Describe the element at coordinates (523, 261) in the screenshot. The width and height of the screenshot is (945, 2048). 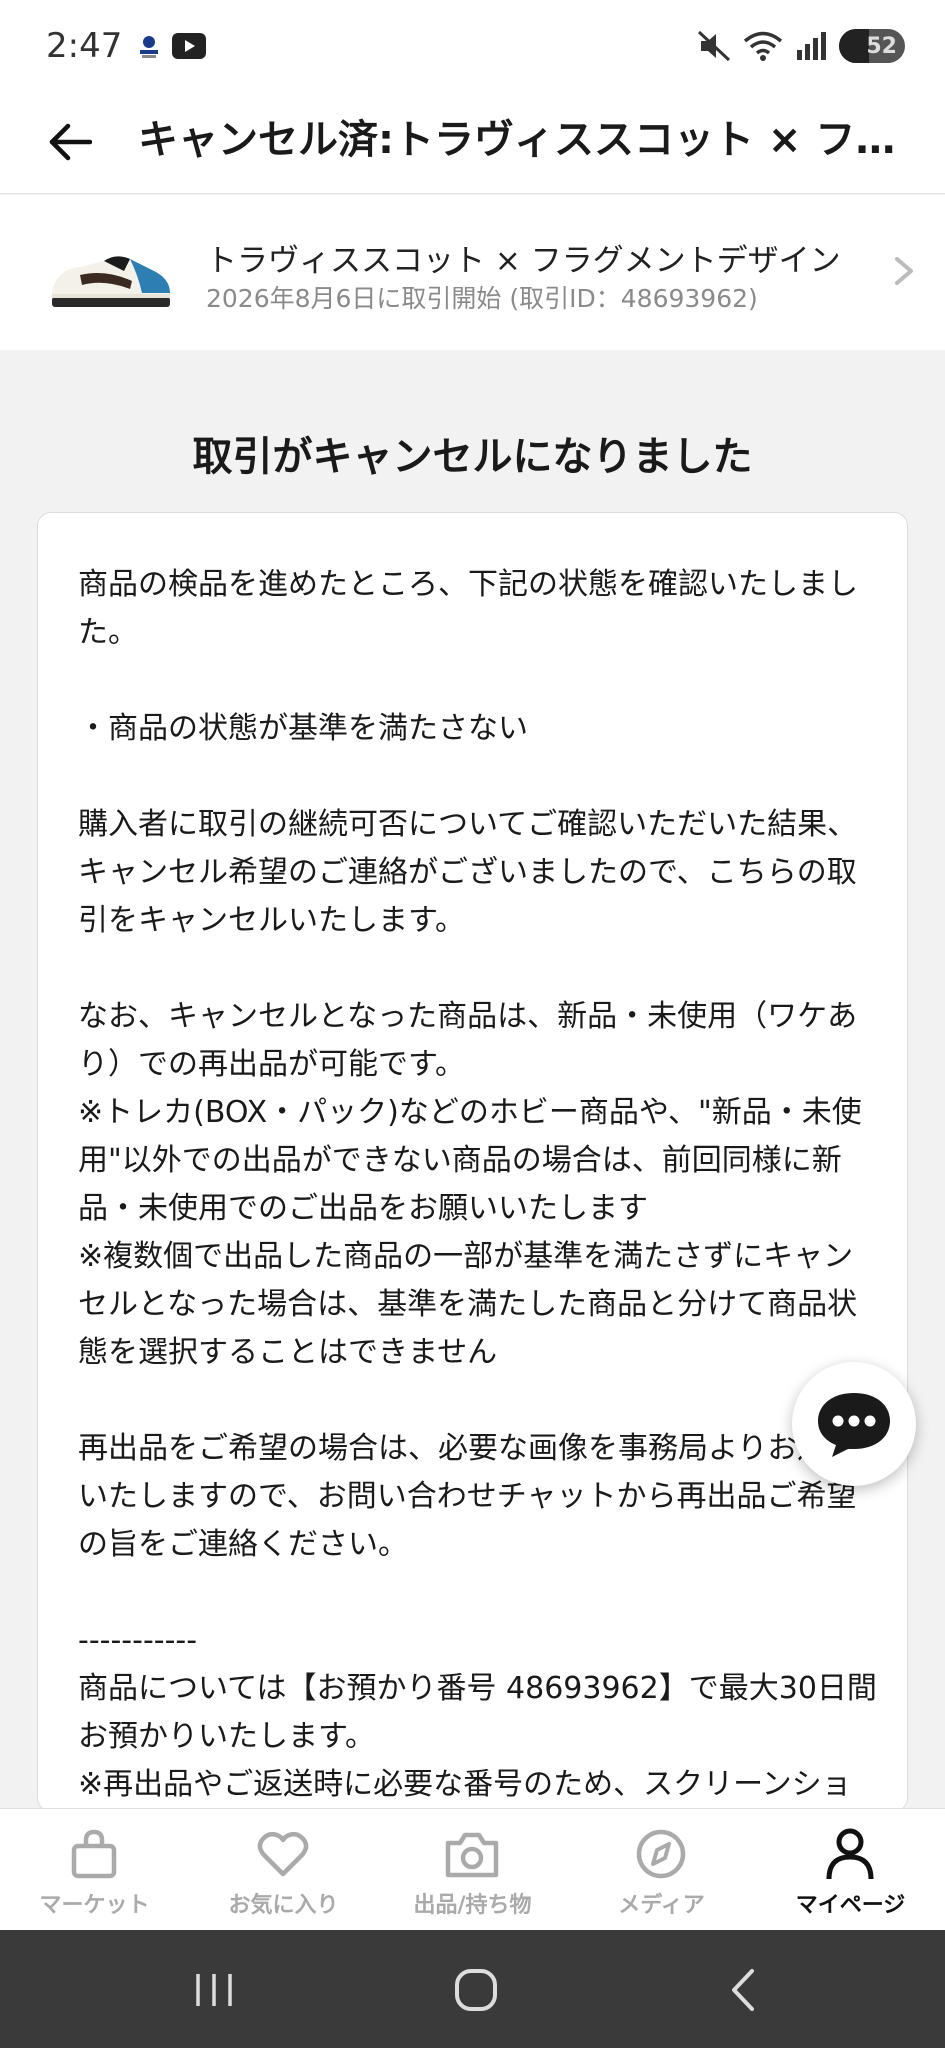
I see `product-name: トラヴィススコット × フラグメントデザイン` at that location.